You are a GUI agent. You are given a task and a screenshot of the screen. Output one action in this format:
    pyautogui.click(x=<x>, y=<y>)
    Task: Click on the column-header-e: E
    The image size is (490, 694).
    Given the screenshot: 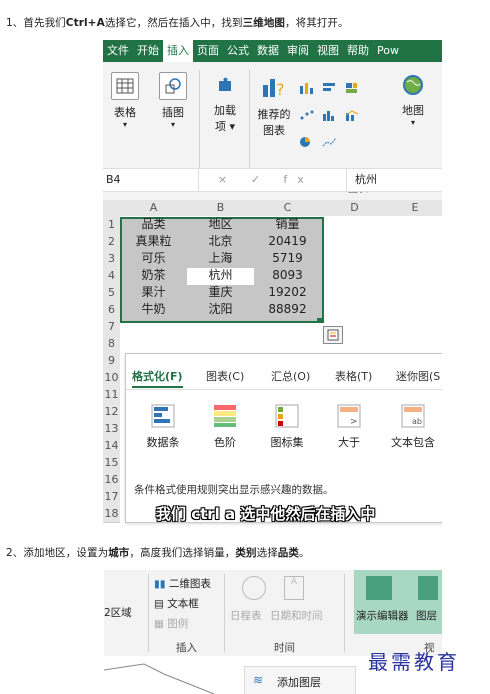 What is the action you would take?
    pyautogui.click(x=415, y=208)
    